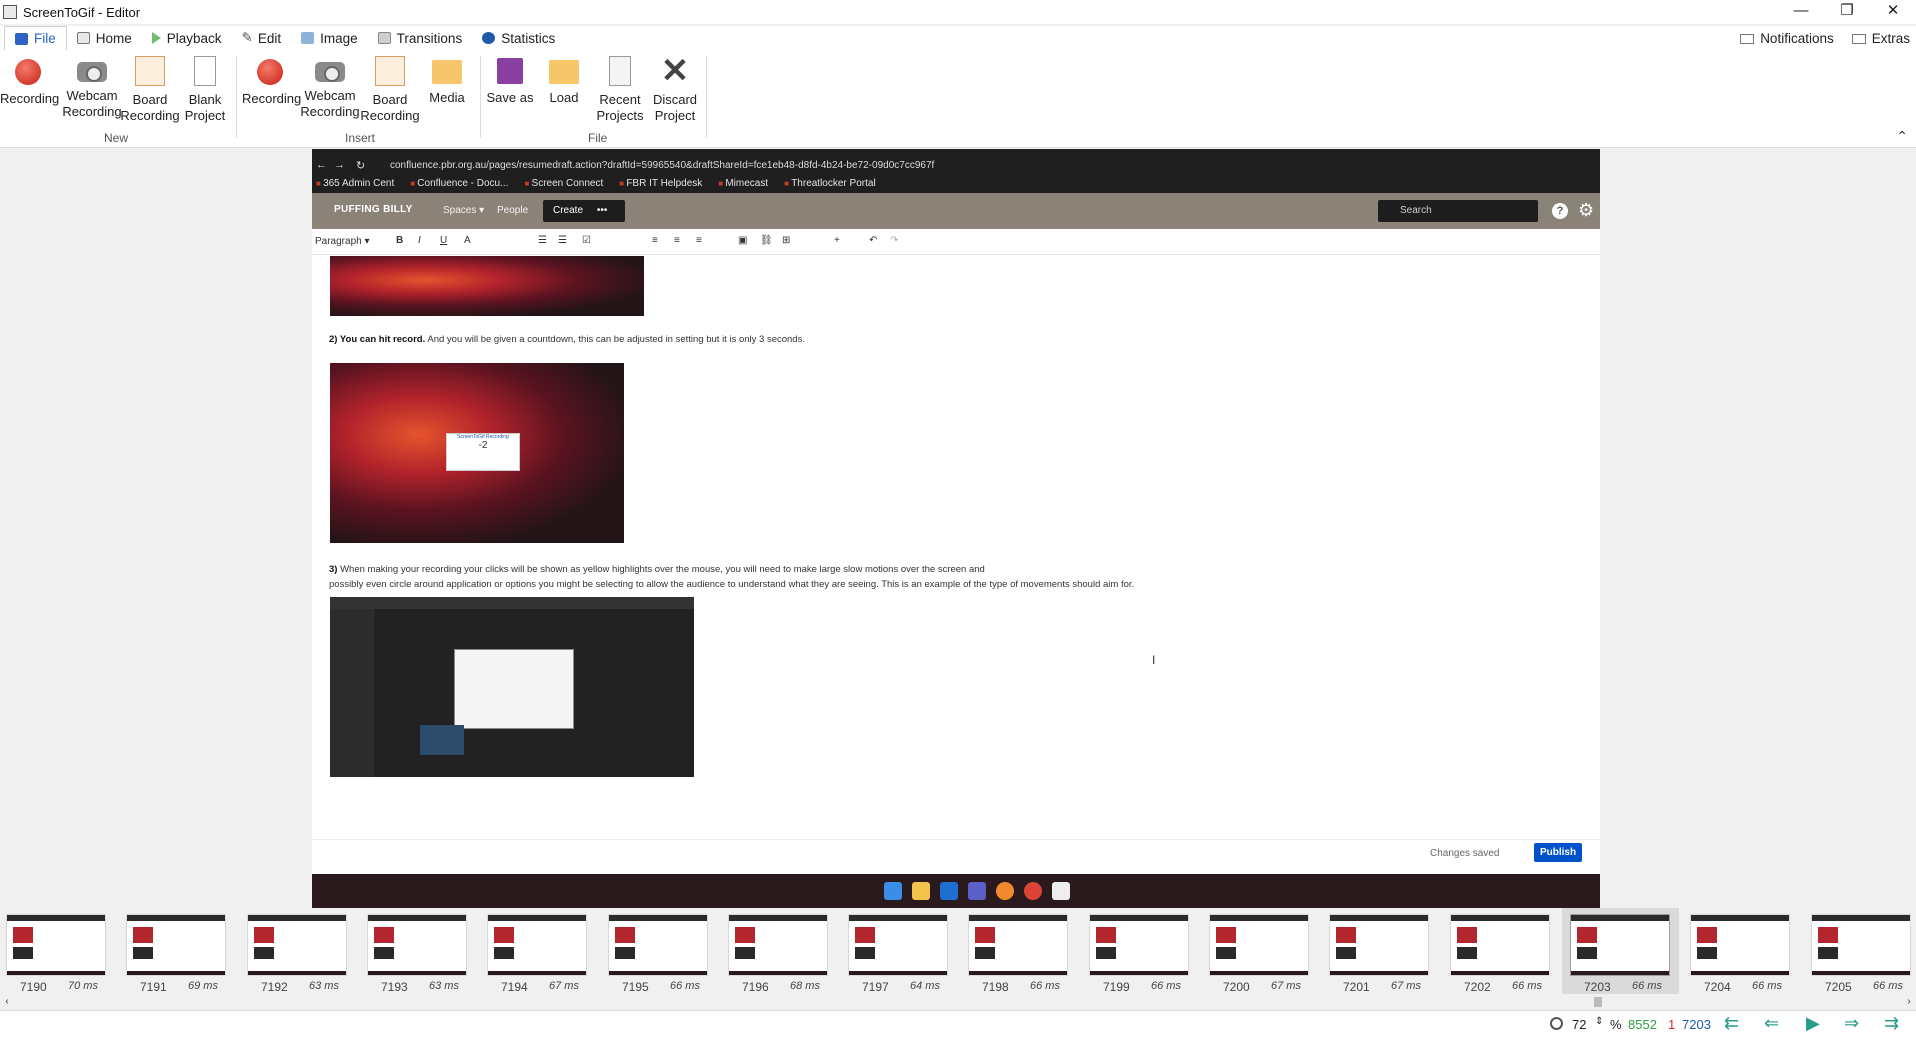 This screenshot has width=1916, height=1037. What do you see at coordinates (29, 81) in the screenshot?
I see `new-recording-button: Recording` at bounding box center [29, 81].